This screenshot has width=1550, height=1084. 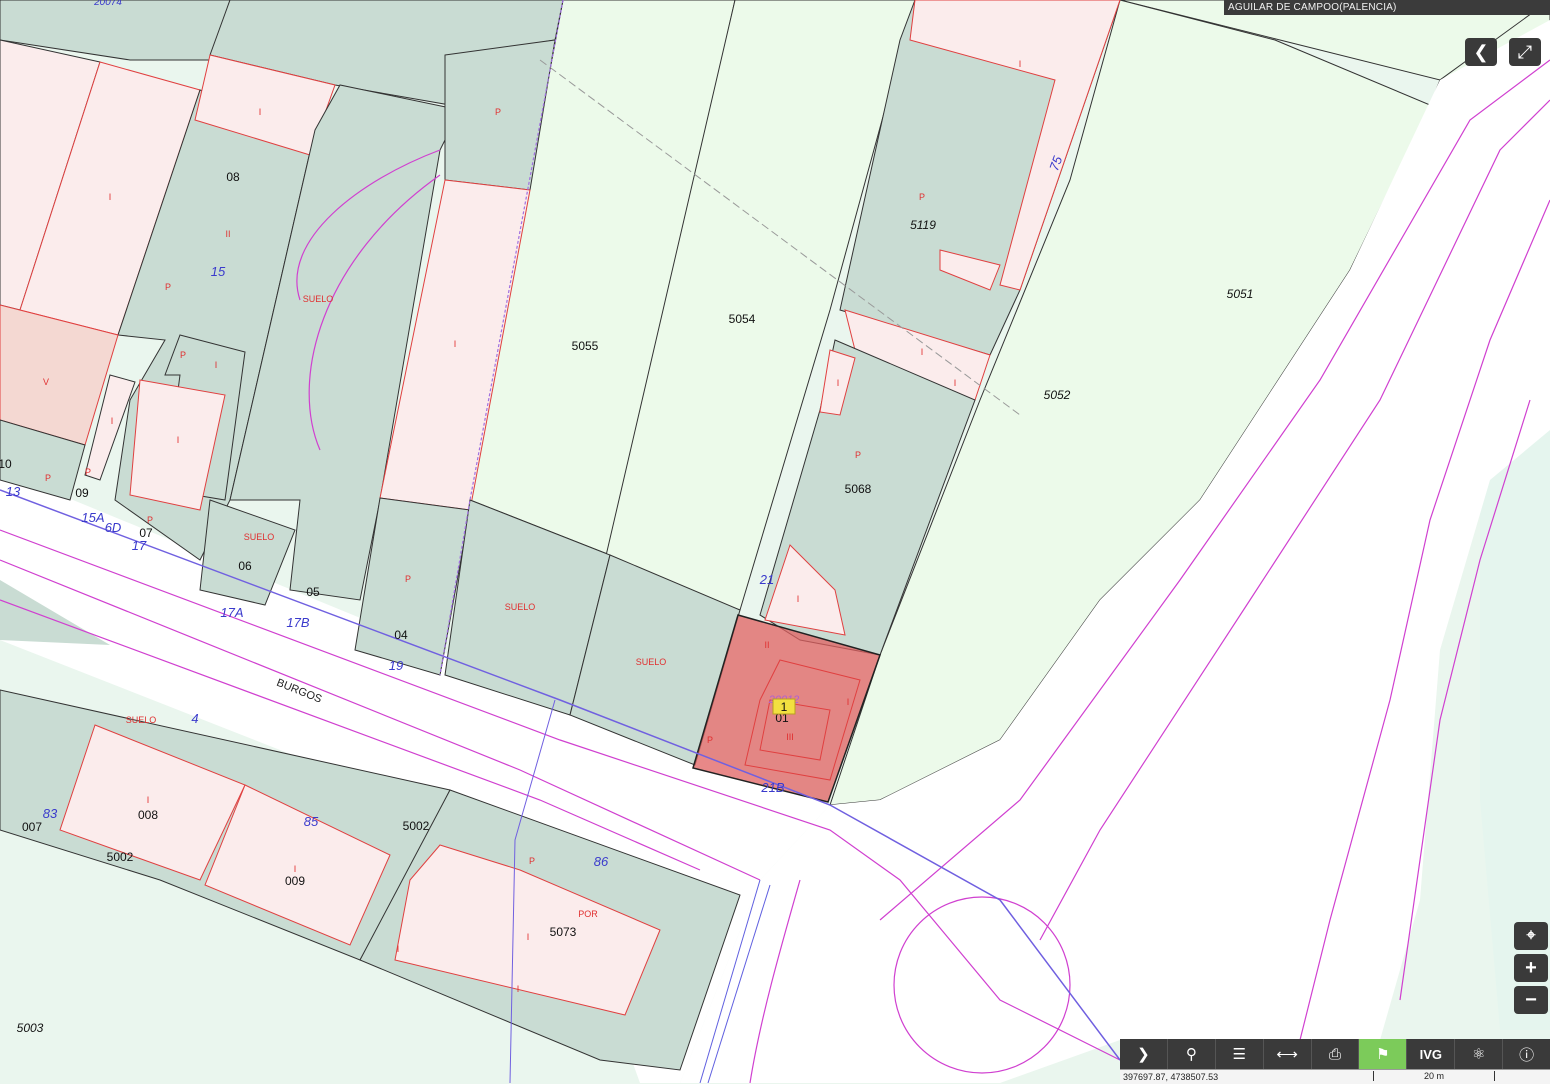 What do you see at coordinates (295, 881) in the screenshot?
I see `parcel-number: 009` at bounding box center [295, 881].